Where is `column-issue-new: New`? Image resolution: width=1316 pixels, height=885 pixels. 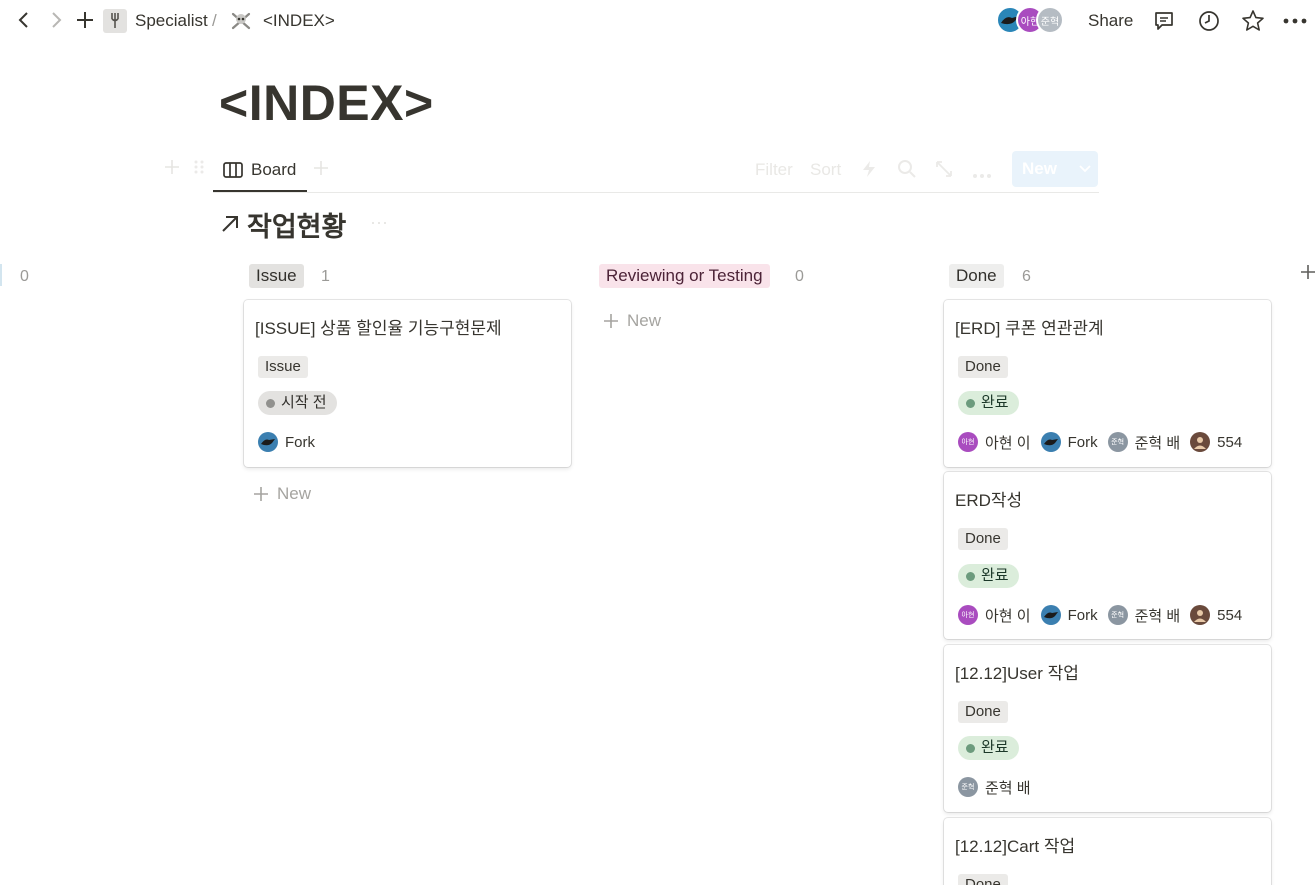 column-issue-new: New is located at coordinates (282, 494).